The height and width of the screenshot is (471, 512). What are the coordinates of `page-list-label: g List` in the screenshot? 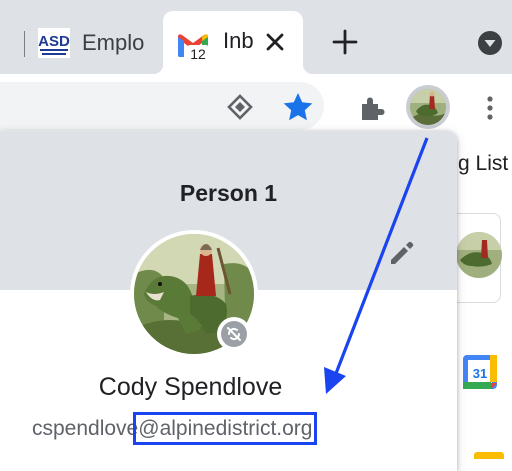 It's located at (483, 163).